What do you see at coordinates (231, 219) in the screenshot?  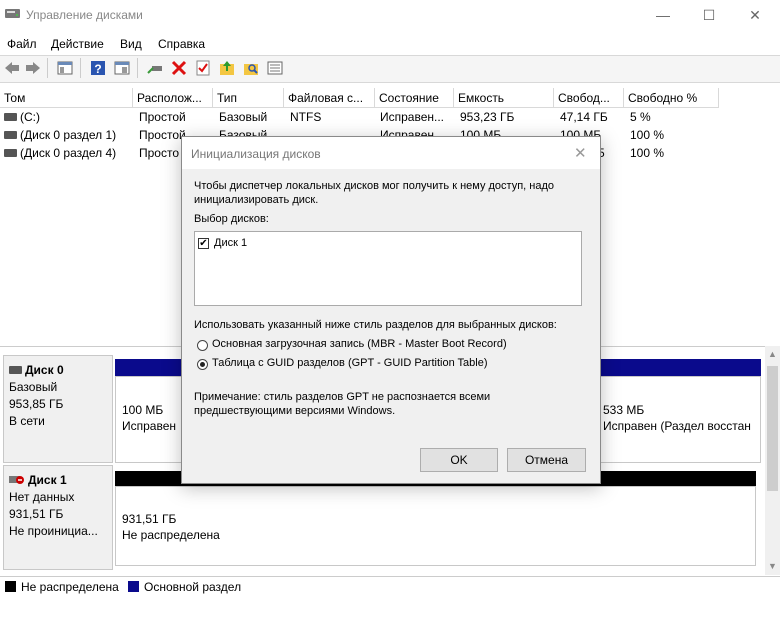 I see `select-disks-label: Выбор дисков:` at bounding box center [231, 219].